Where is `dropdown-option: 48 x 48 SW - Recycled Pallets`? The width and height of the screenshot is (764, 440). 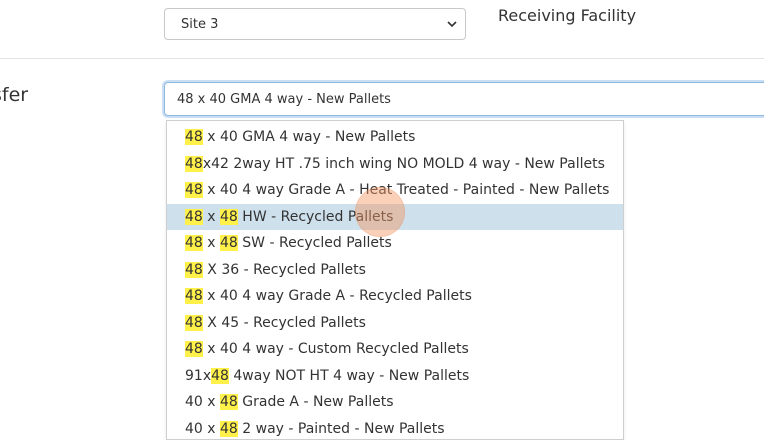 dropdown-option: 48 x 48 SW - Recycled Pallets is located at coordinates (395, 243).